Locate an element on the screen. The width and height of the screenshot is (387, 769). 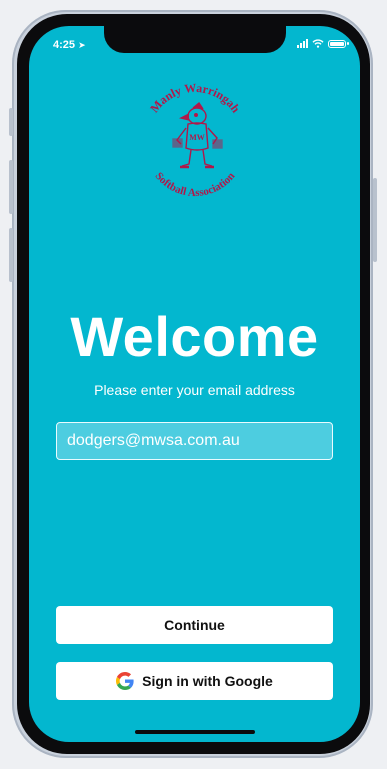
power-button is located at coordinates (375, 220).